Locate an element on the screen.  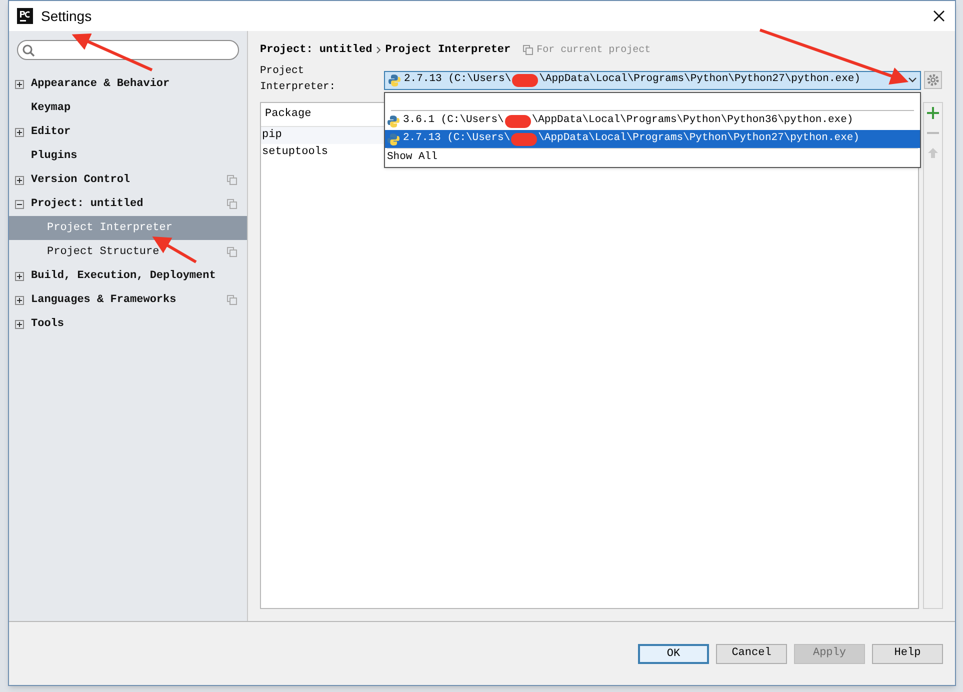
window-title: Settings is located at coordinates (66, 16).